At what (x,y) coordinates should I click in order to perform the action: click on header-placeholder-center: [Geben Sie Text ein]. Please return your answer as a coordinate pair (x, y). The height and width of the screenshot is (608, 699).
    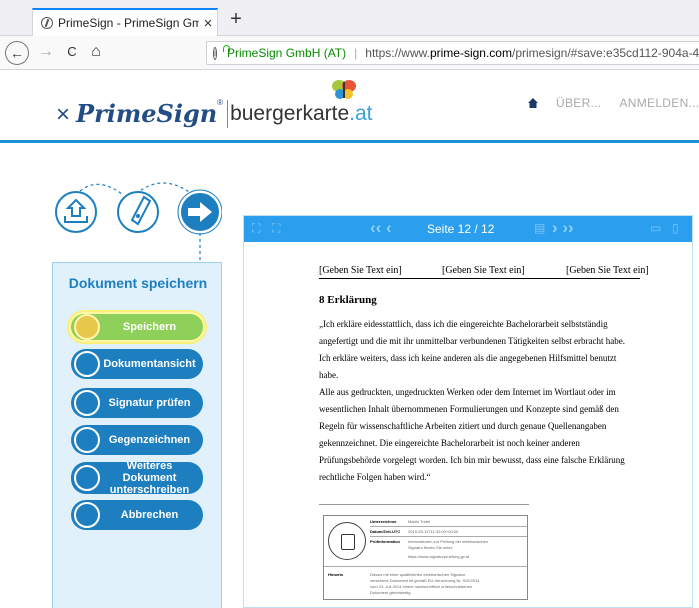
    Looking at the image, I should click on (483, 270).